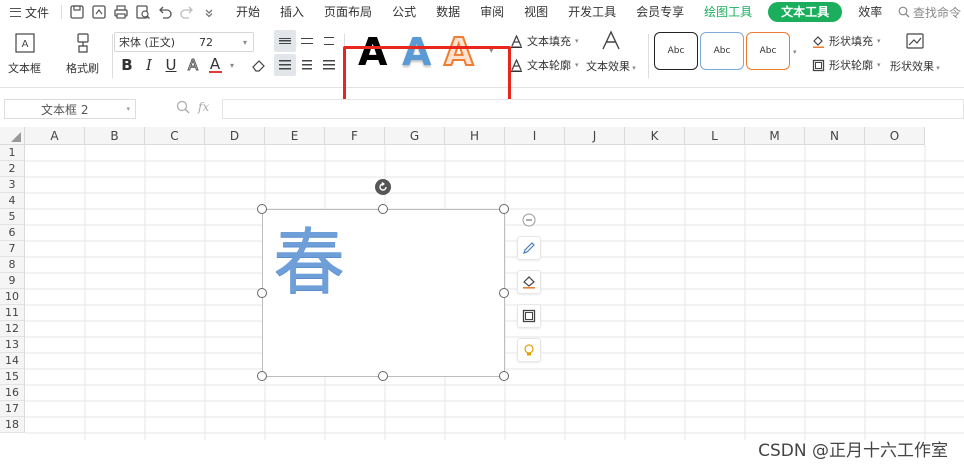 The width and height of the screenshot is (964, 467). What do you see at coordinates (929, 12) in the screenshot?
I see `search-command: 查找命令` at bounding box center [929, 12].